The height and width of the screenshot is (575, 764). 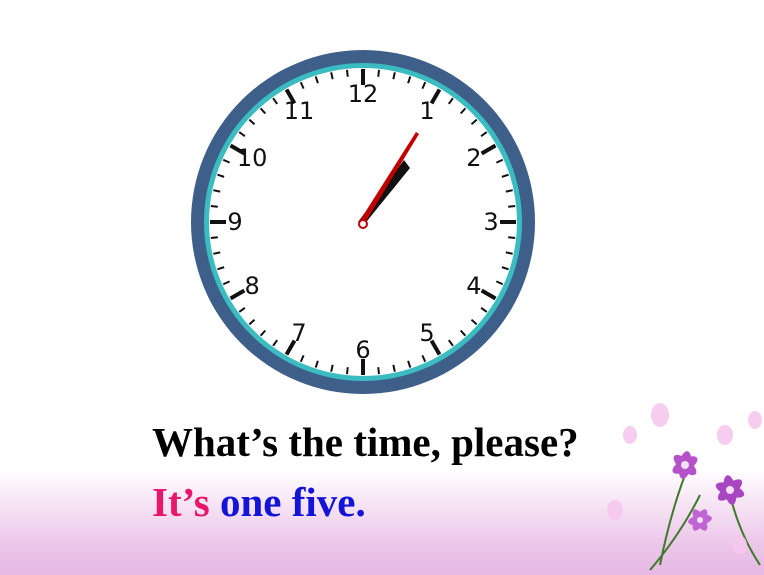 I want to click on answer-text: It’s one five., so click(x=259, y=502).